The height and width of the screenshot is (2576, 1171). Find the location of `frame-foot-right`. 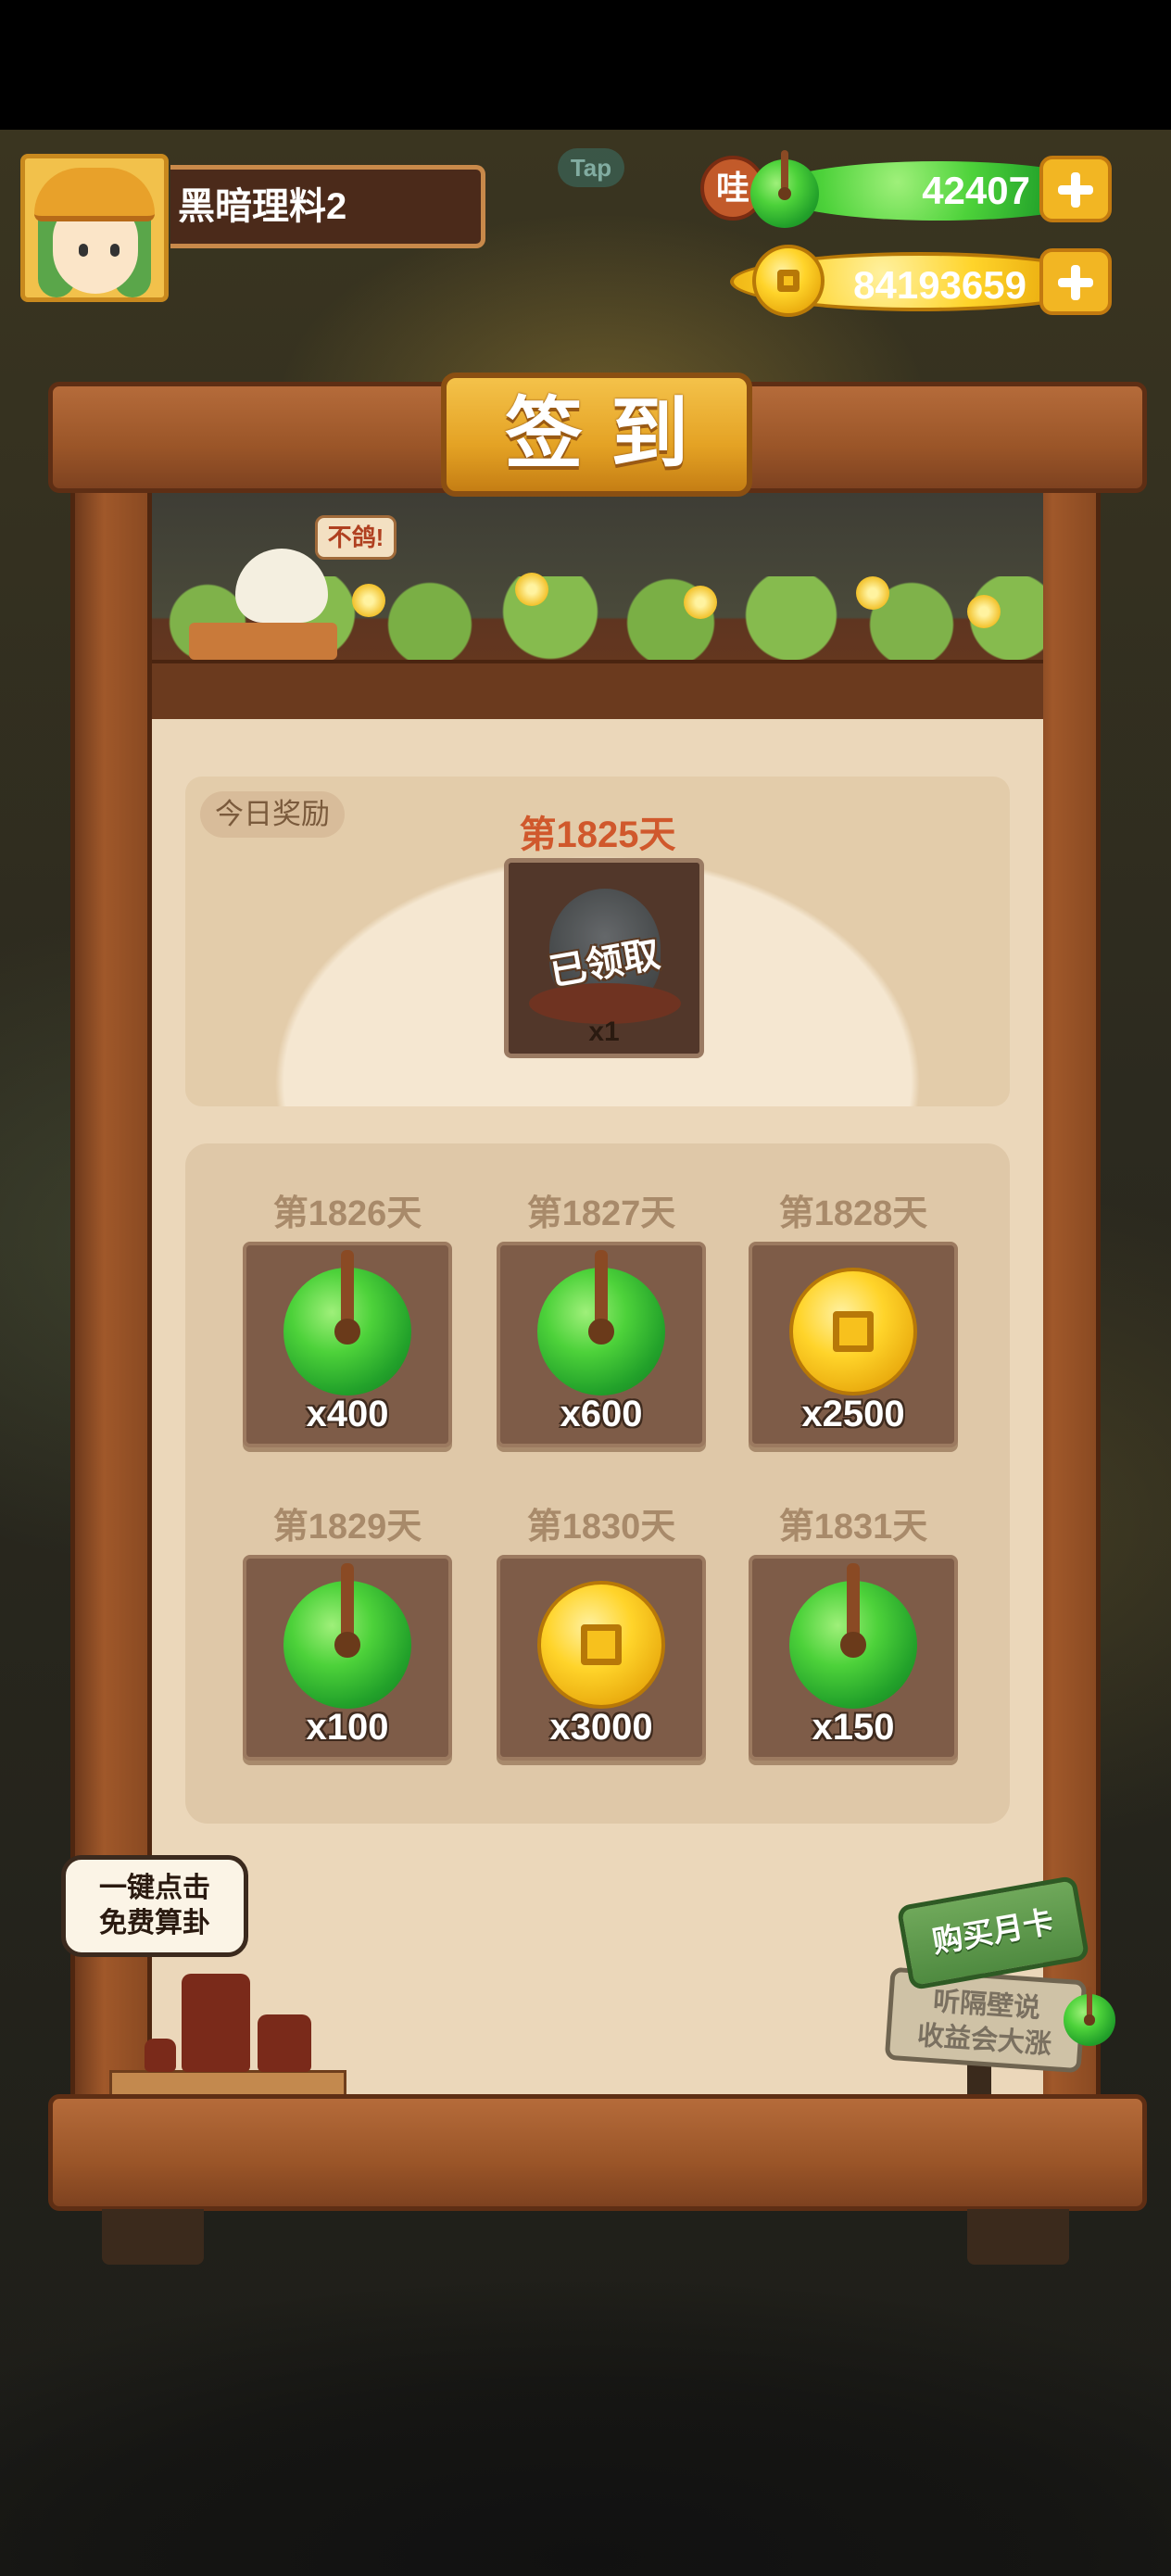

frame-foot-right is located at coordinates (1018, 2237).